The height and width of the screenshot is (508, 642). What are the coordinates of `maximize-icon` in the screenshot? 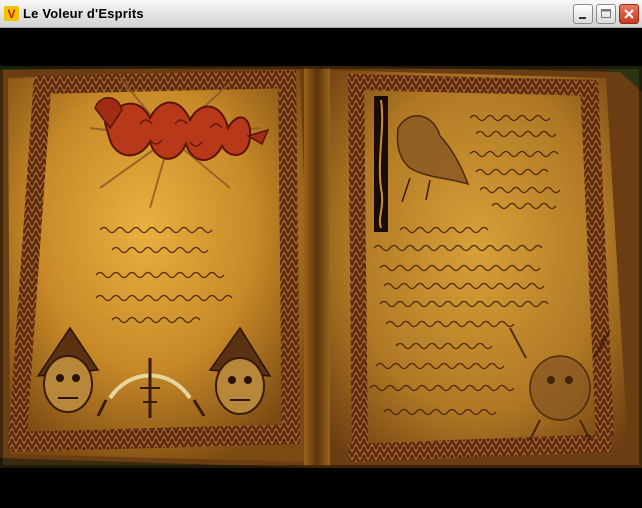 It's located at (606, 13).